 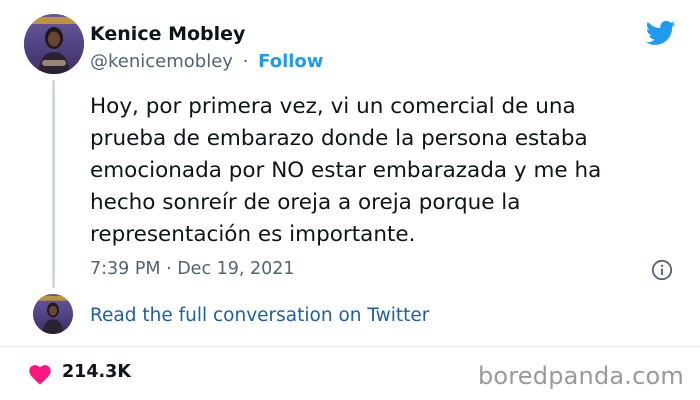 I want to click on twitter-bird-icon, so click(x=661, y=33).